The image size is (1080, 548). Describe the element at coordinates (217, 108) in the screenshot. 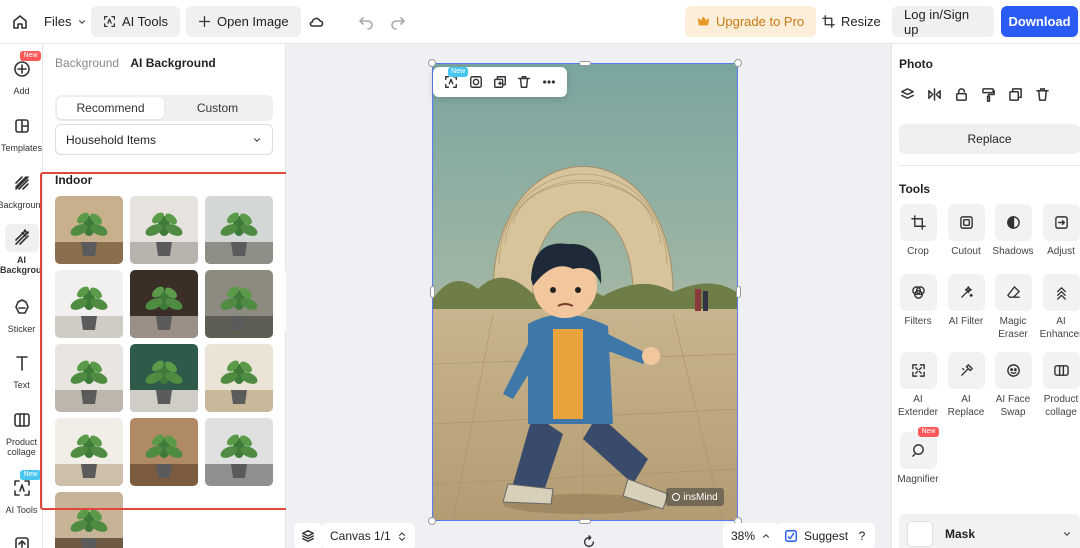

I see `tab-custom: Custom` at that location.